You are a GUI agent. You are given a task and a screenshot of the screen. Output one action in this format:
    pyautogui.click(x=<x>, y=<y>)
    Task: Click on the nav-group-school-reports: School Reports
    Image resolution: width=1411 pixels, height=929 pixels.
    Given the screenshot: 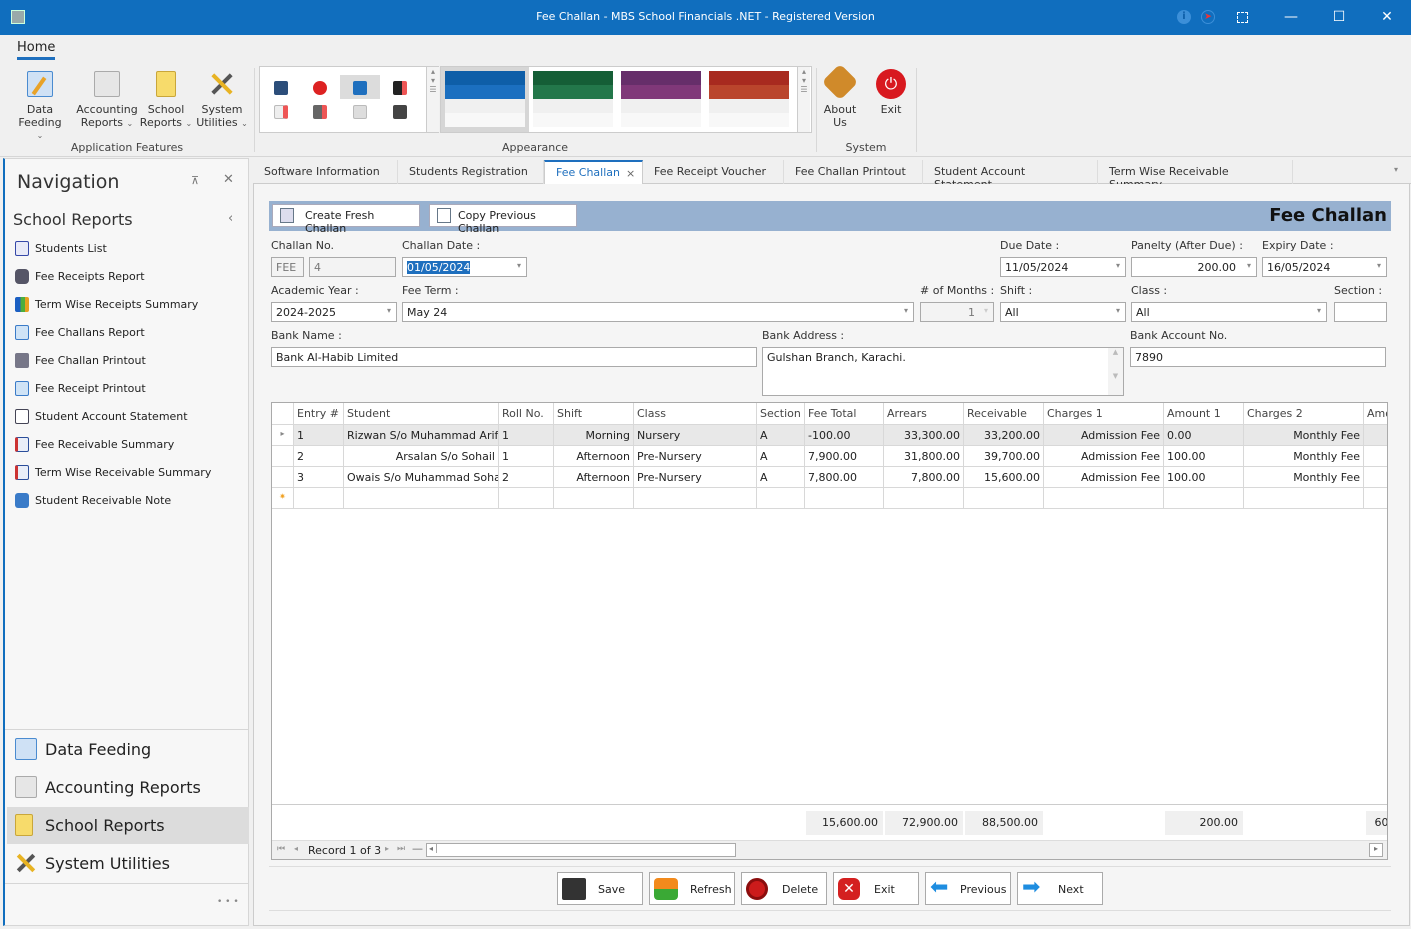 What is the action you would take?
    pyautogui.click(x=128, y=825)
    